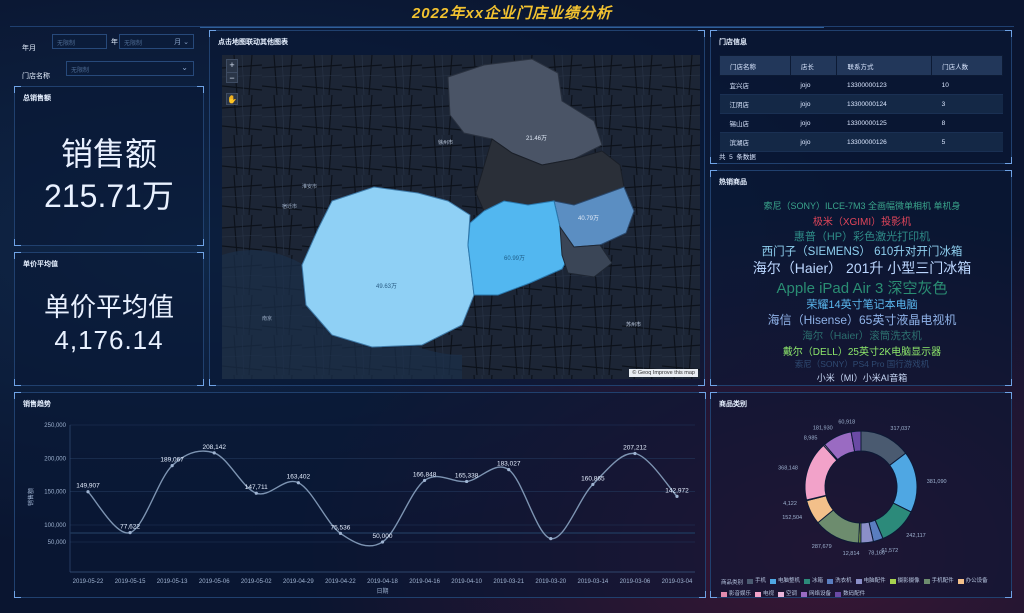  I want to click on word-cloud-item: 海信（Hisense）65英寸液晶电视机, so click(862, 319).